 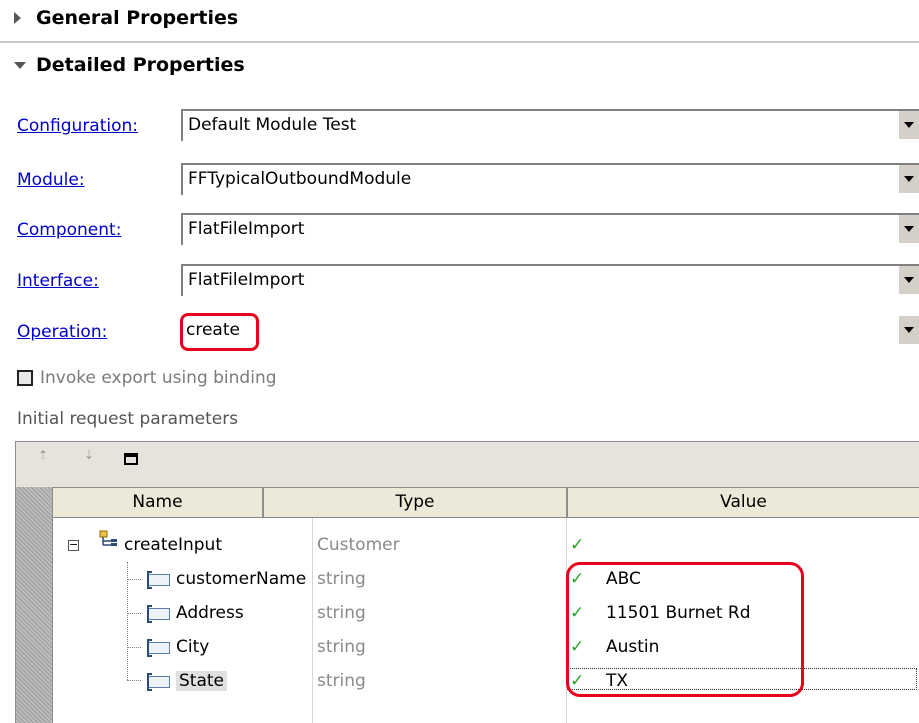 What do you see at coordinates (193, 647) in the screenshot?
I see `row-name: City` at bounding box center [193, 647].